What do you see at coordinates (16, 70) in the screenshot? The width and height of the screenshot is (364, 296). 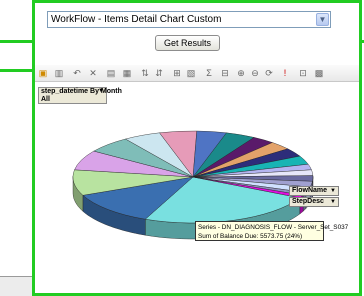 I see `frame-line-mid` at bounding box center [16, 70].